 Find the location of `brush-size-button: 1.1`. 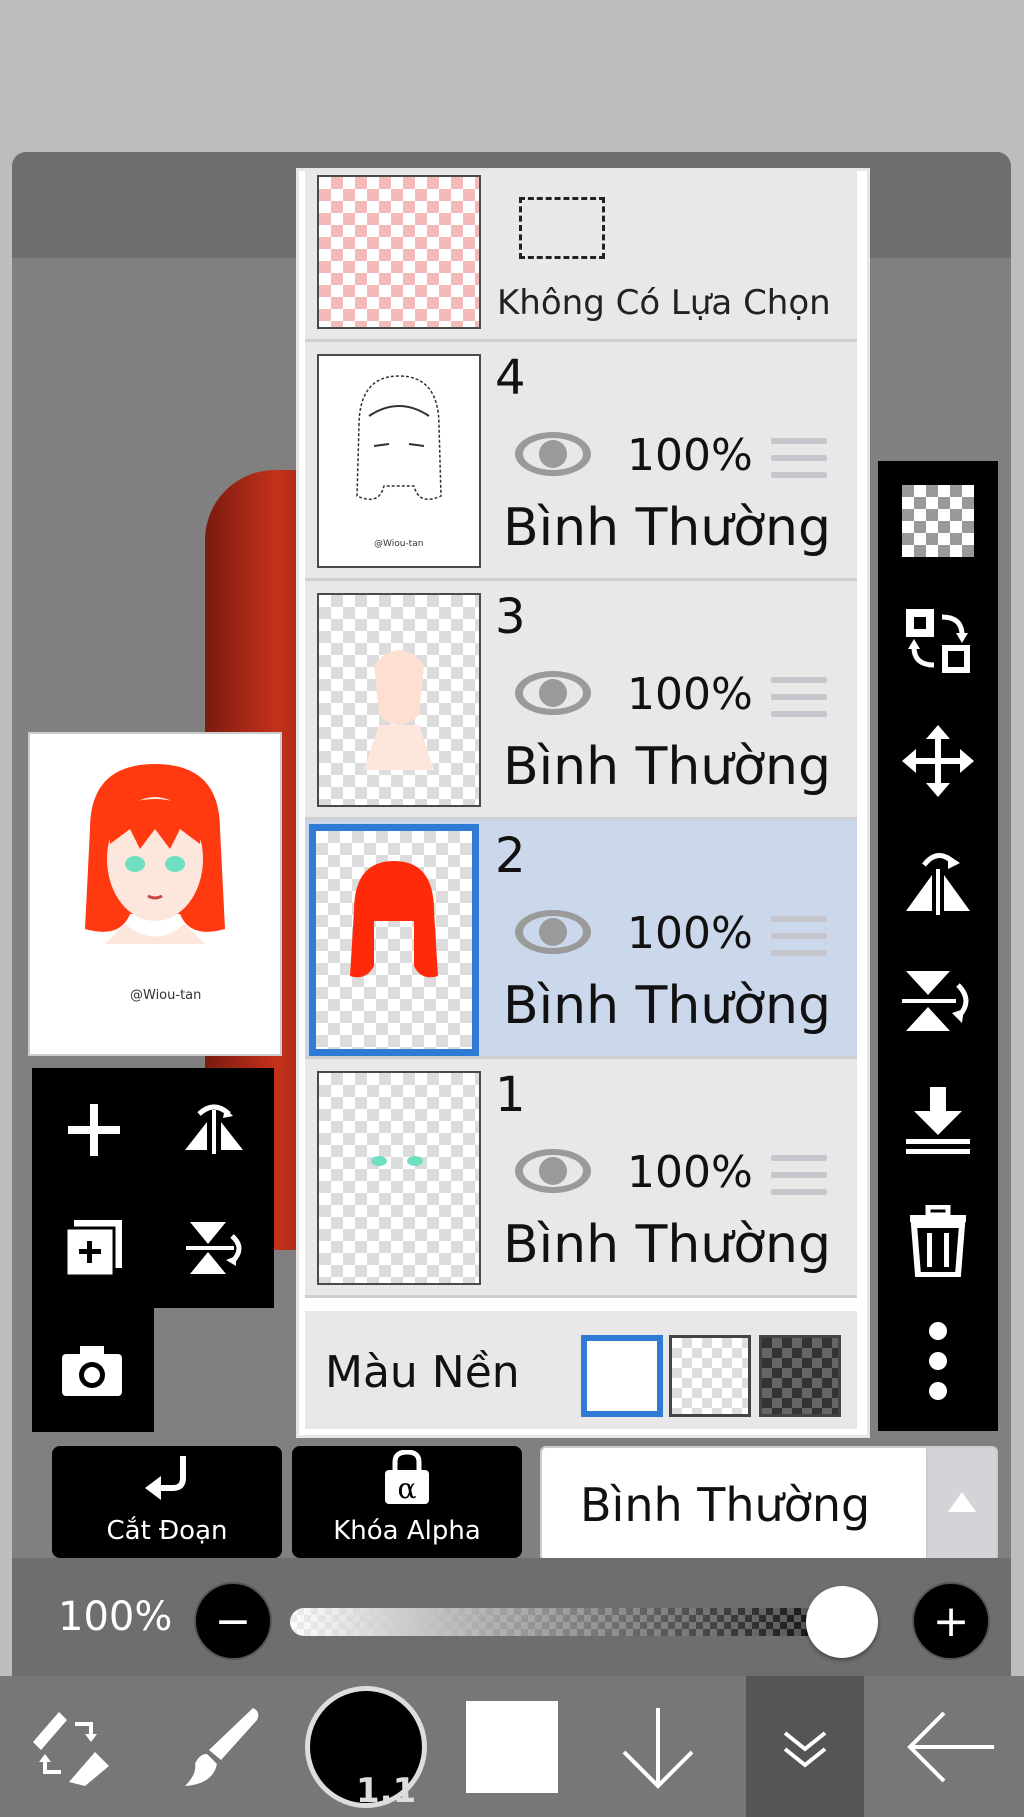

brush-size-button: 1.1 is located at coordinates (366, 1746).